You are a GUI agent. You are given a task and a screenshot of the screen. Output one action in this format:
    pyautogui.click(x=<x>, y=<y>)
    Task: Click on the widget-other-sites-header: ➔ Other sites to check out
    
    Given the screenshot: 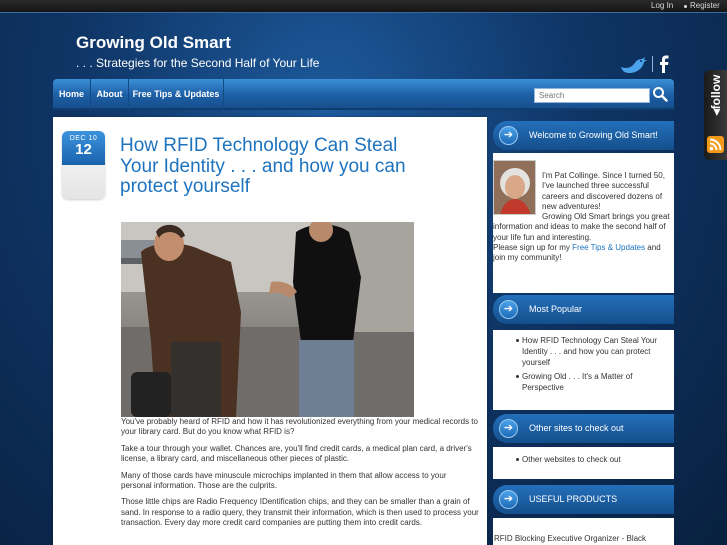 What is the action you would take?
    pyautogui.click(x=583, y=428)
    